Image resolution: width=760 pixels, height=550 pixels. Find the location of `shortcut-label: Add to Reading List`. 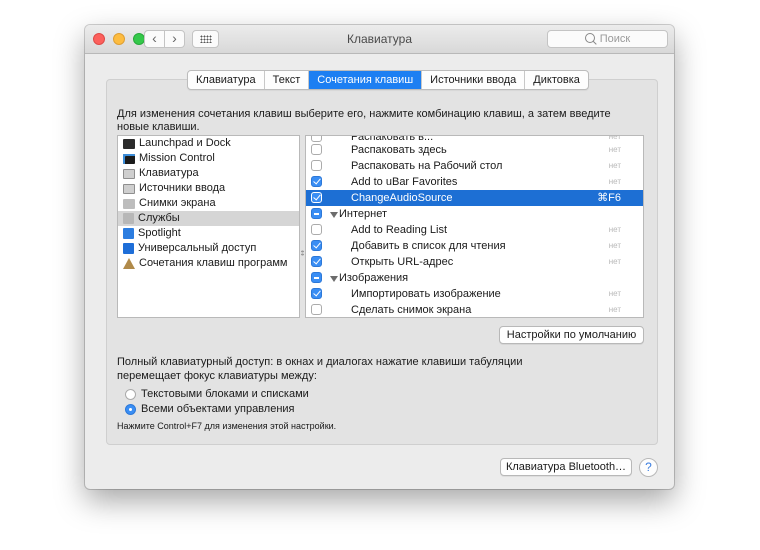

shortcut-label: Add to Reading List is located at coordinates (399, 230).